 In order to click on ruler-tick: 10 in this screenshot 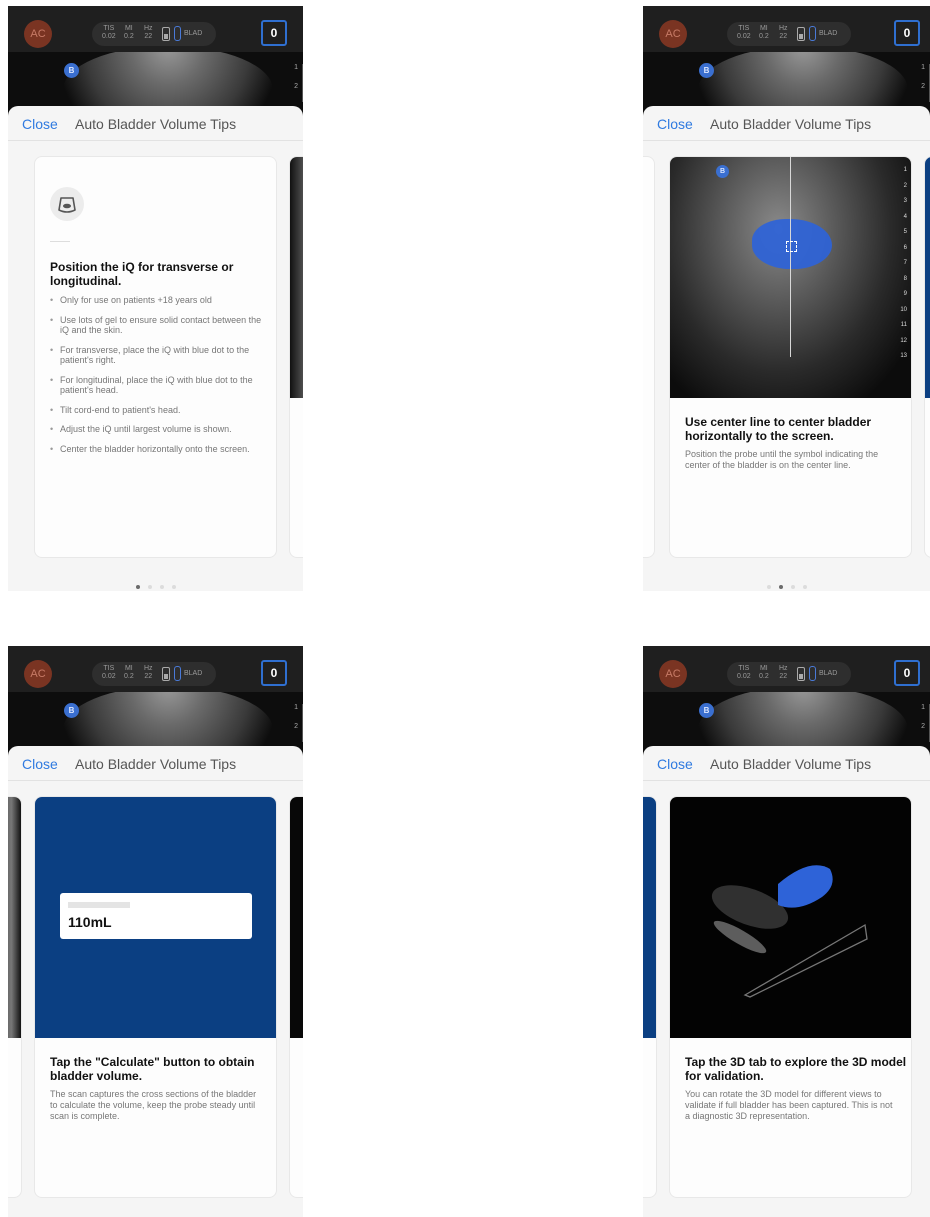, I will do `click(903, 309)`.